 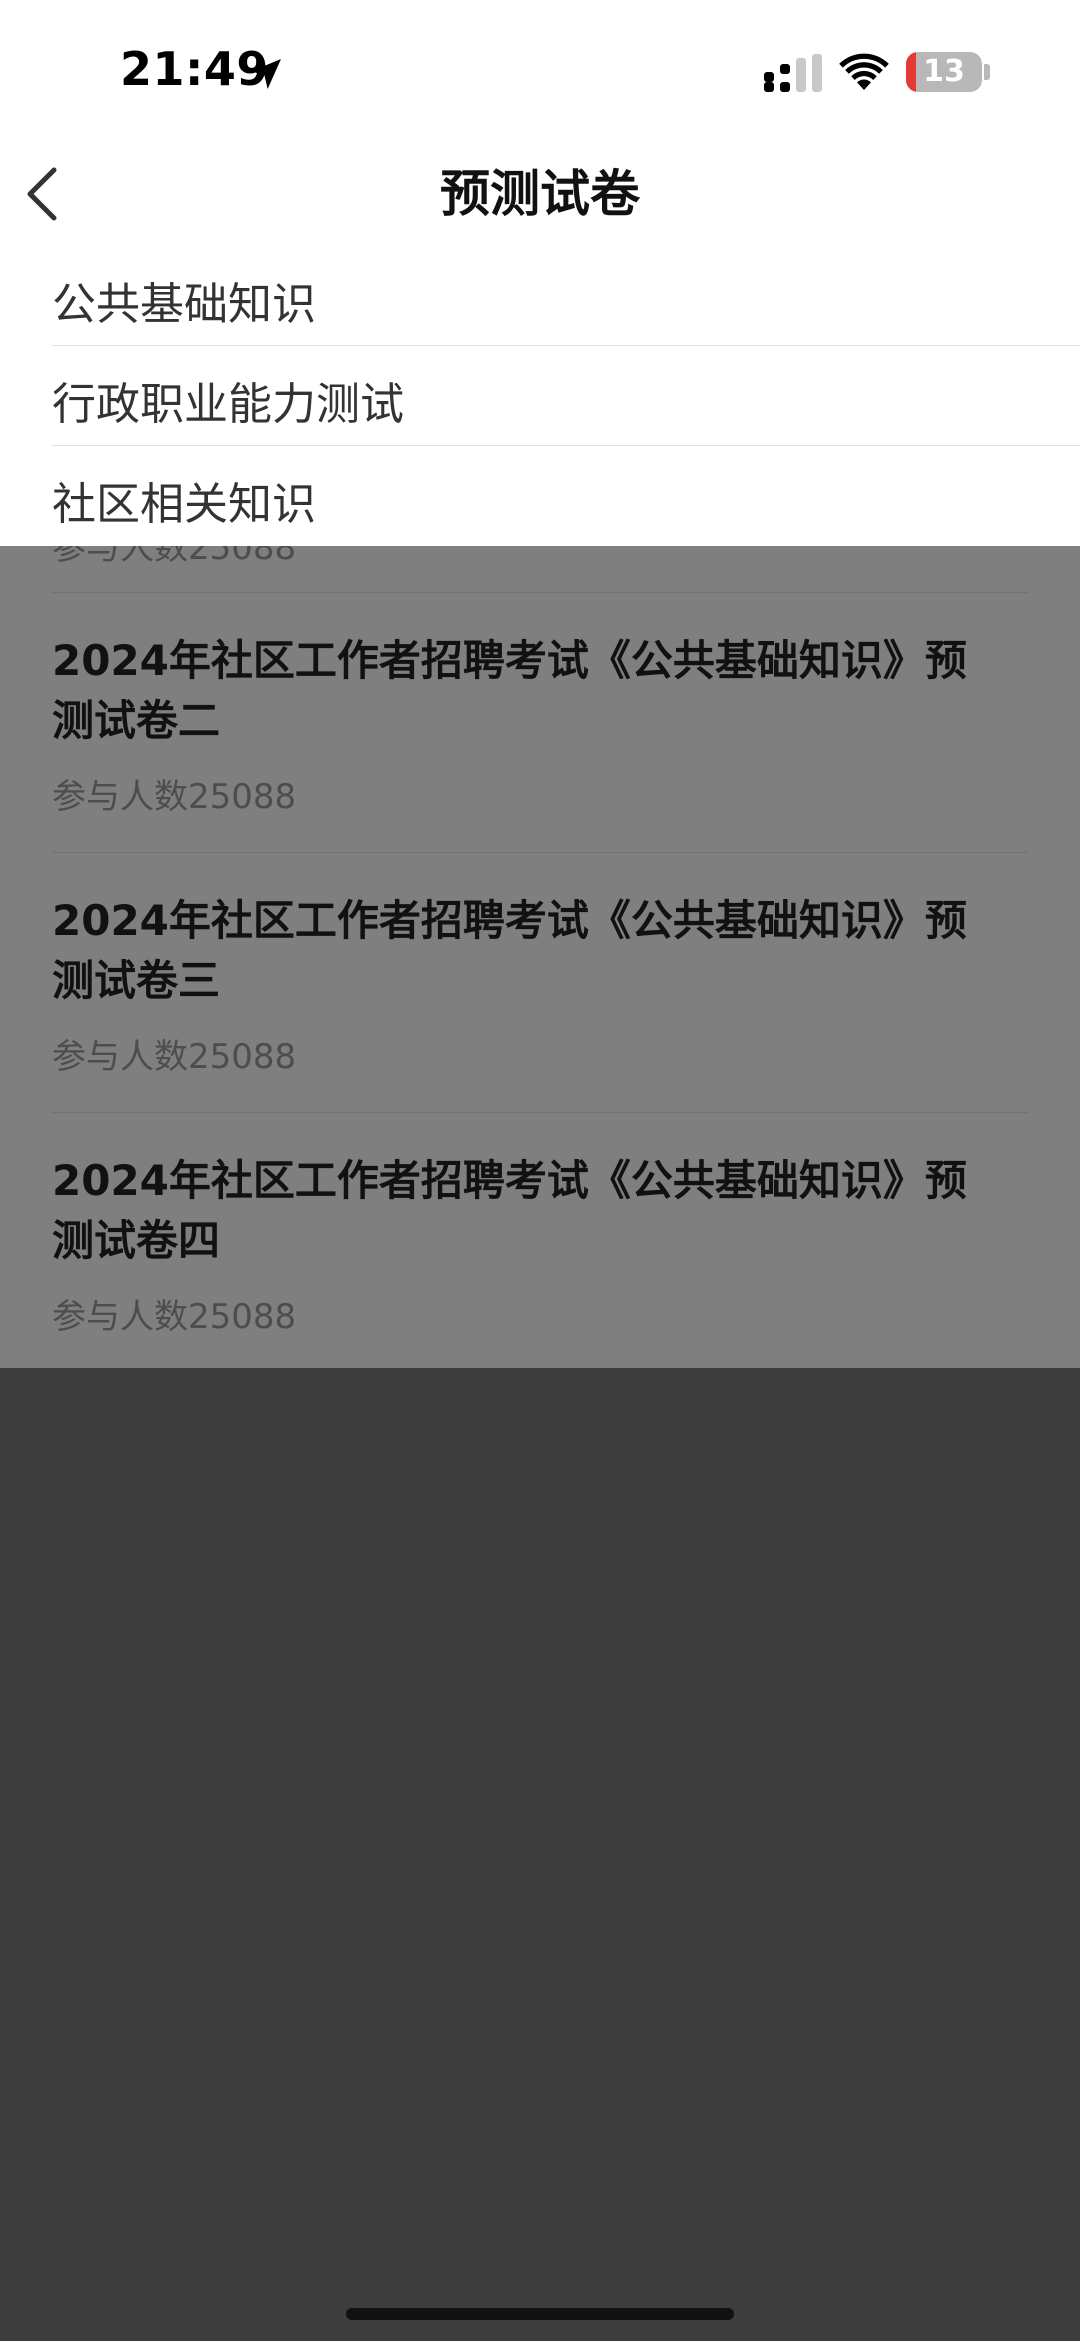 I want to click on cellular-signal-icon, so click(x=793, y=73).